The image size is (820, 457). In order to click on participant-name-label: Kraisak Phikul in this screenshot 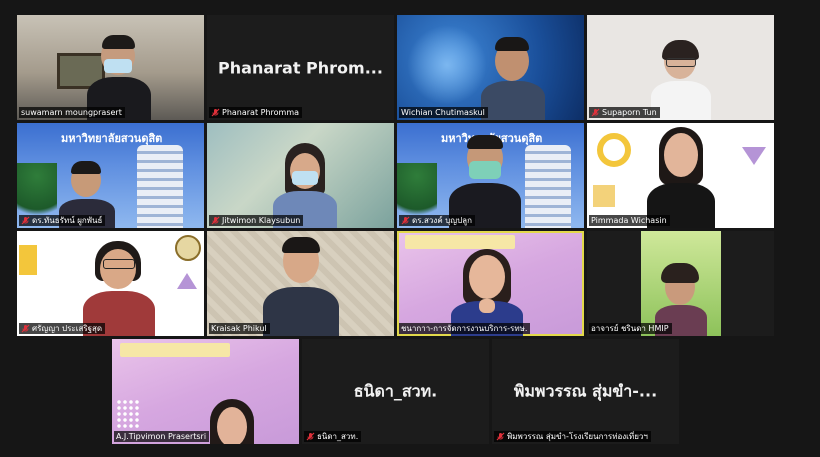, I will do `click(239, 328)`.